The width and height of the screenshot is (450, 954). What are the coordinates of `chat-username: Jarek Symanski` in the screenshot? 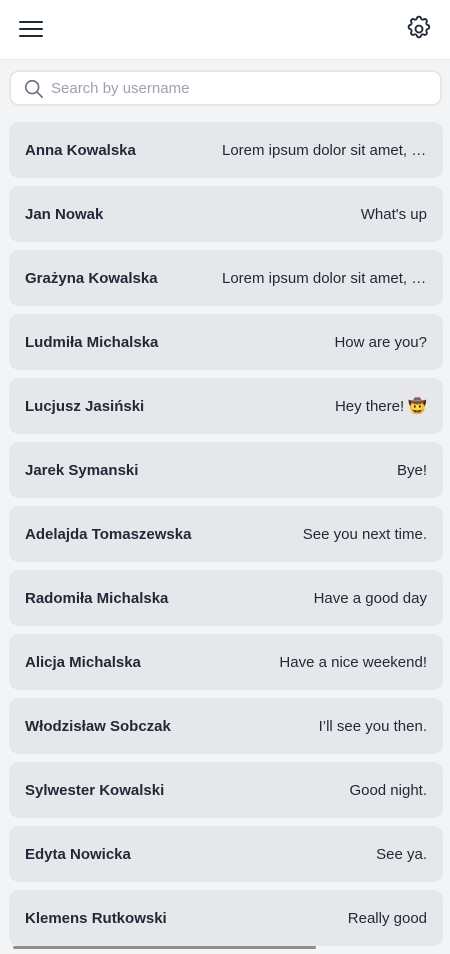 It's located at (82, 470).